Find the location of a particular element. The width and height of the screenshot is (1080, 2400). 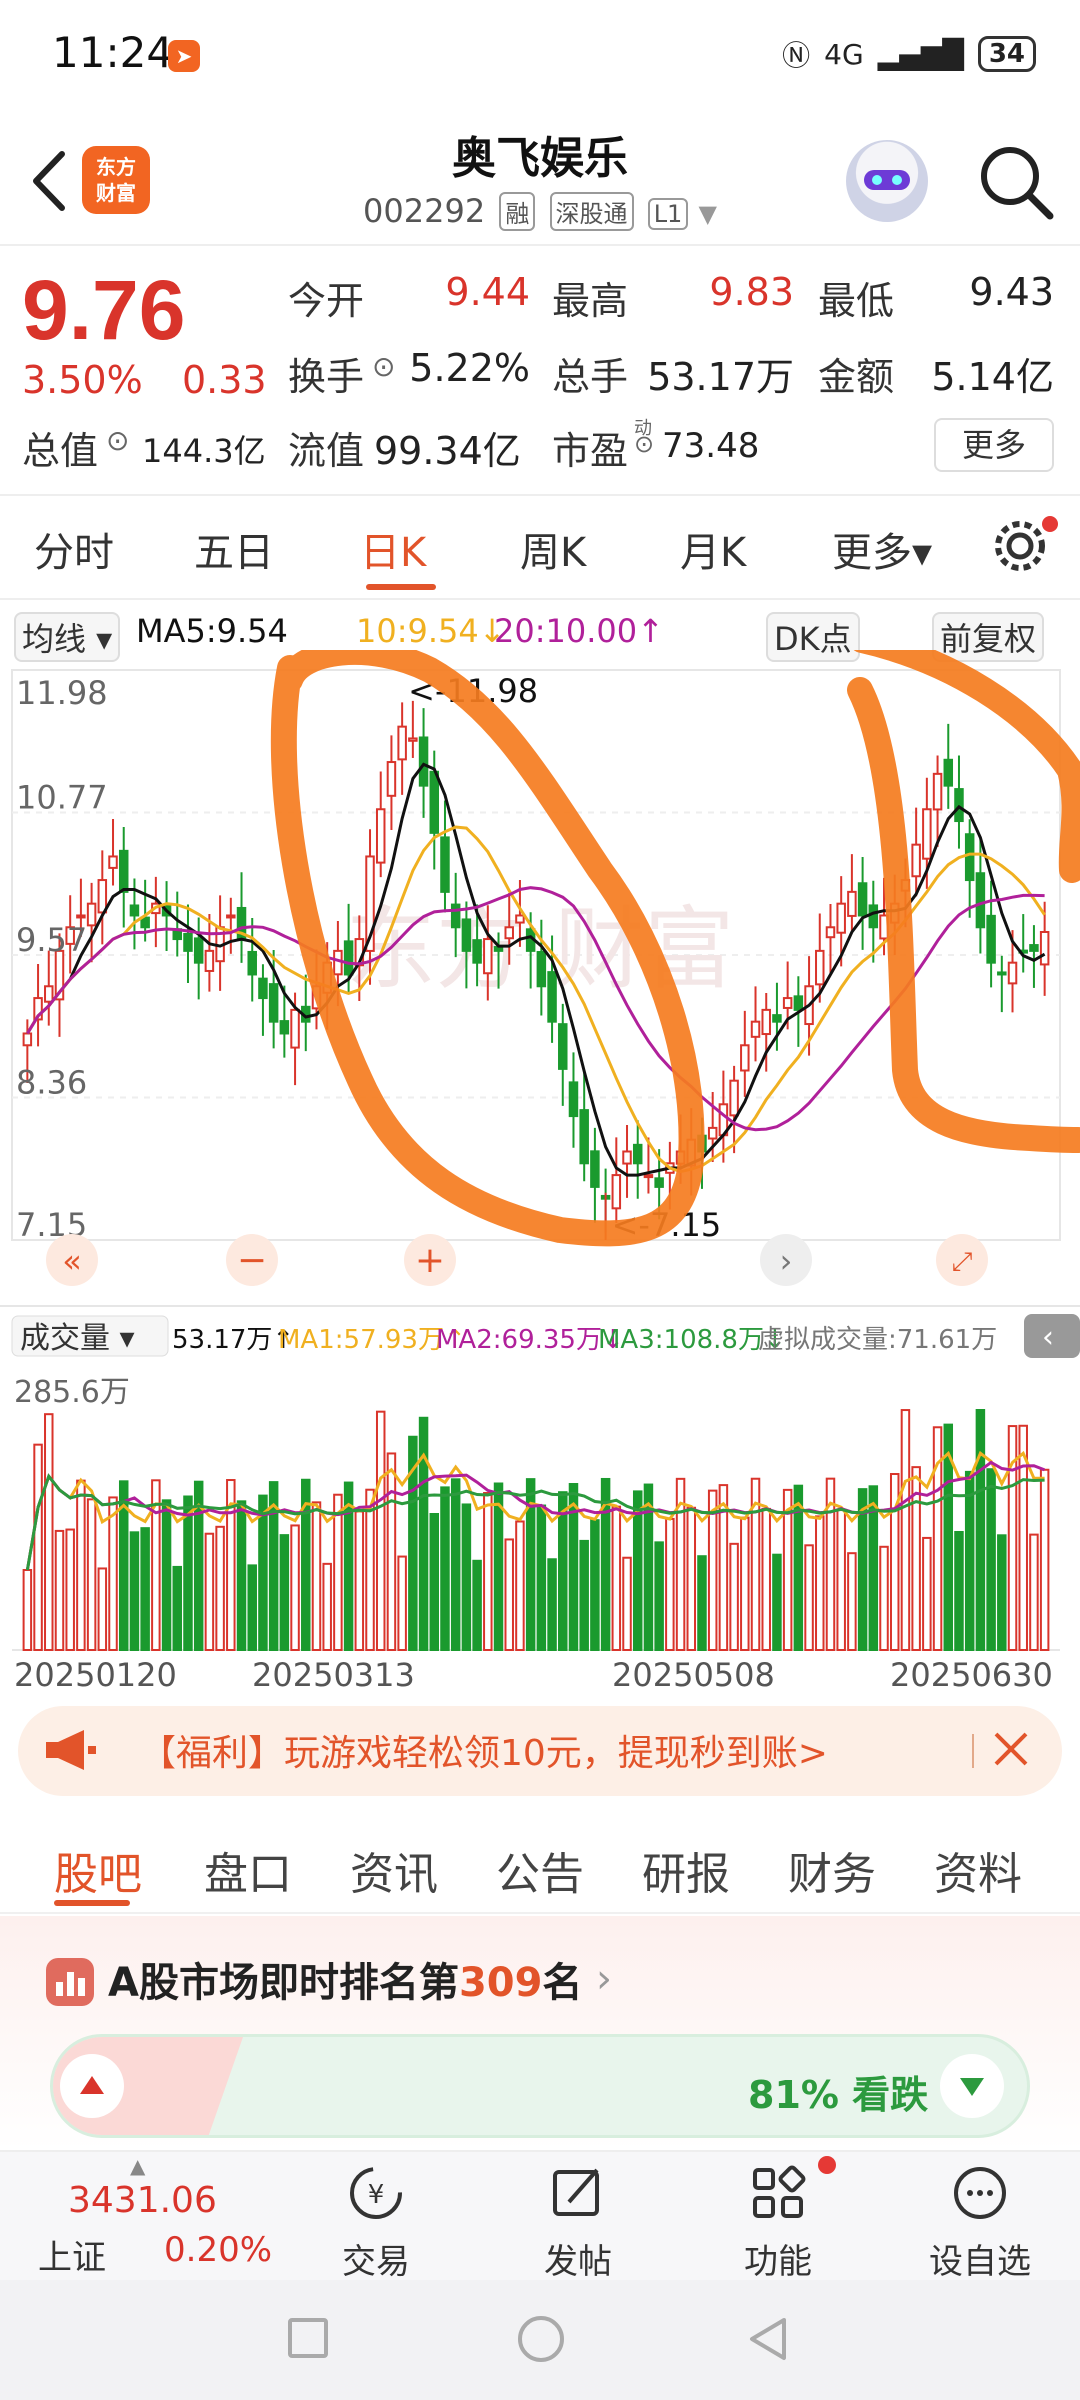

current-price: 9.76 is located at coordinates (104, 310).